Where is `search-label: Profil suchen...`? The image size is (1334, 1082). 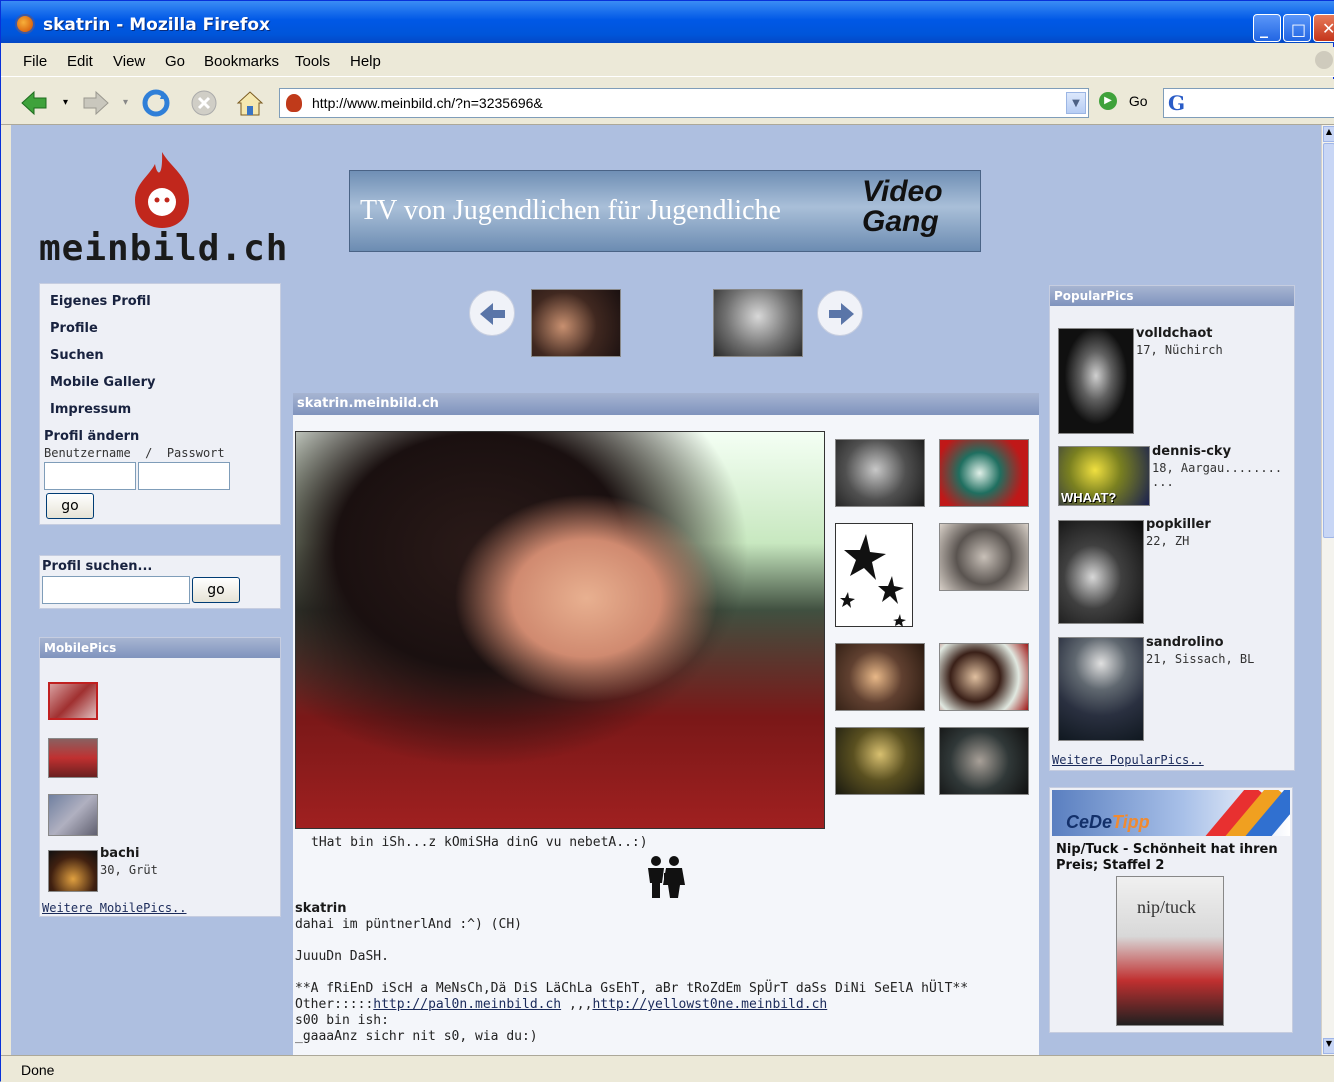
search-label: Profil suchen... is located at coordinates (97, 566).